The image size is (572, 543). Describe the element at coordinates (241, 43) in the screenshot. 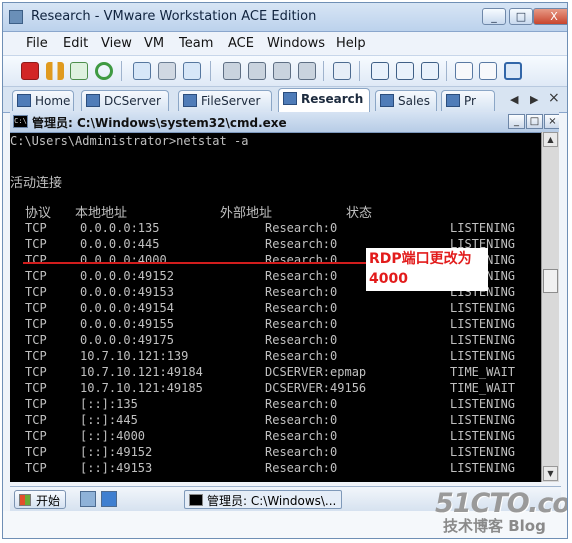

I see `menu-ace: ACE` at that location.